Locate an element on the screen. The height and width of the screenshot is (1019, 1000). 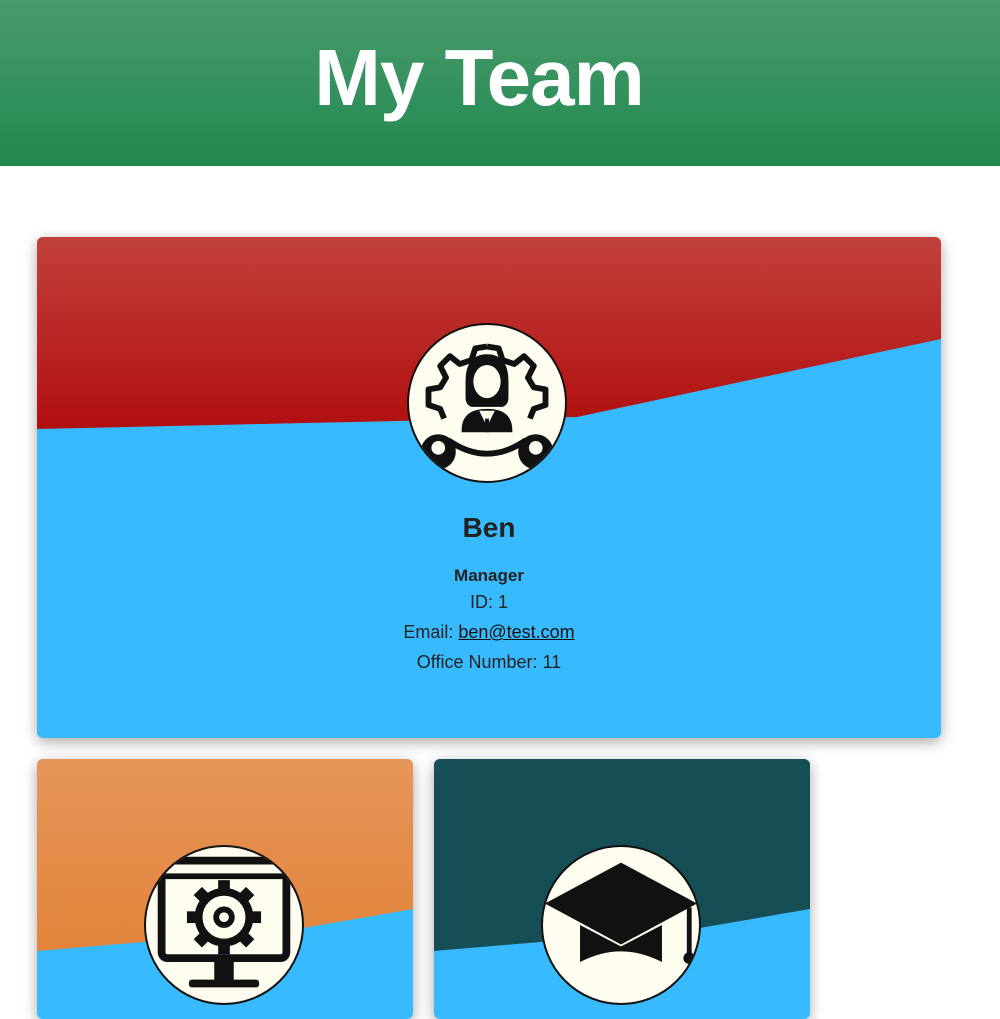
employee-card-engineer is located at coordinates (225, 889).